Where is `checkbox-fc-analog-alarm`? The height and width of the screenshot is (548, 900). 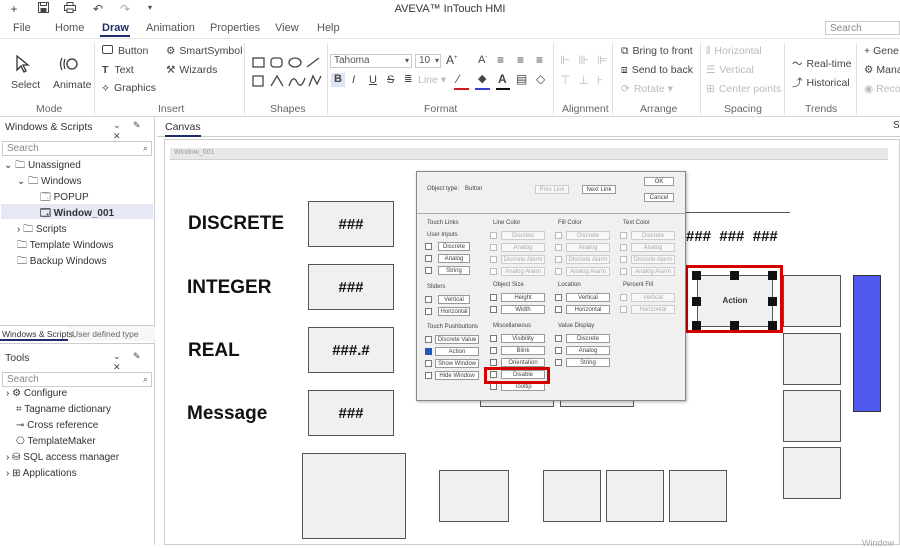 checkbox-fc-analog-alarm is located at coordinates (558, 271).